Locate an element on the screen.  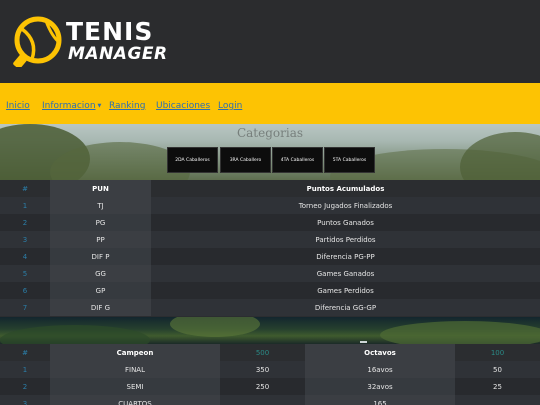
logo-title: TENIS is located at coordinates (110, 31).